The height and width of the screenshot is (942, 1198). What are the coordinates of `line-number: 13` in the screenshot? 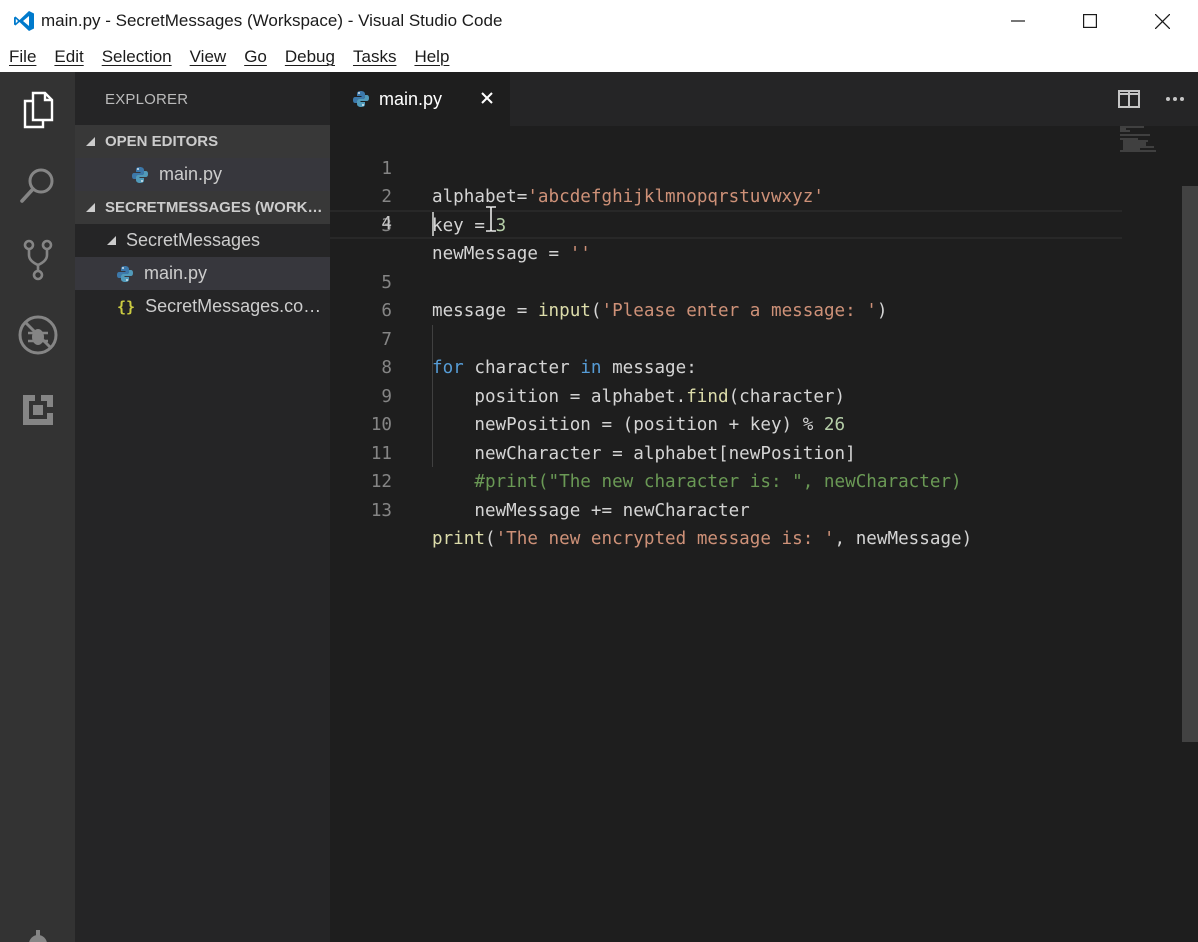 It's located at (381, 510).